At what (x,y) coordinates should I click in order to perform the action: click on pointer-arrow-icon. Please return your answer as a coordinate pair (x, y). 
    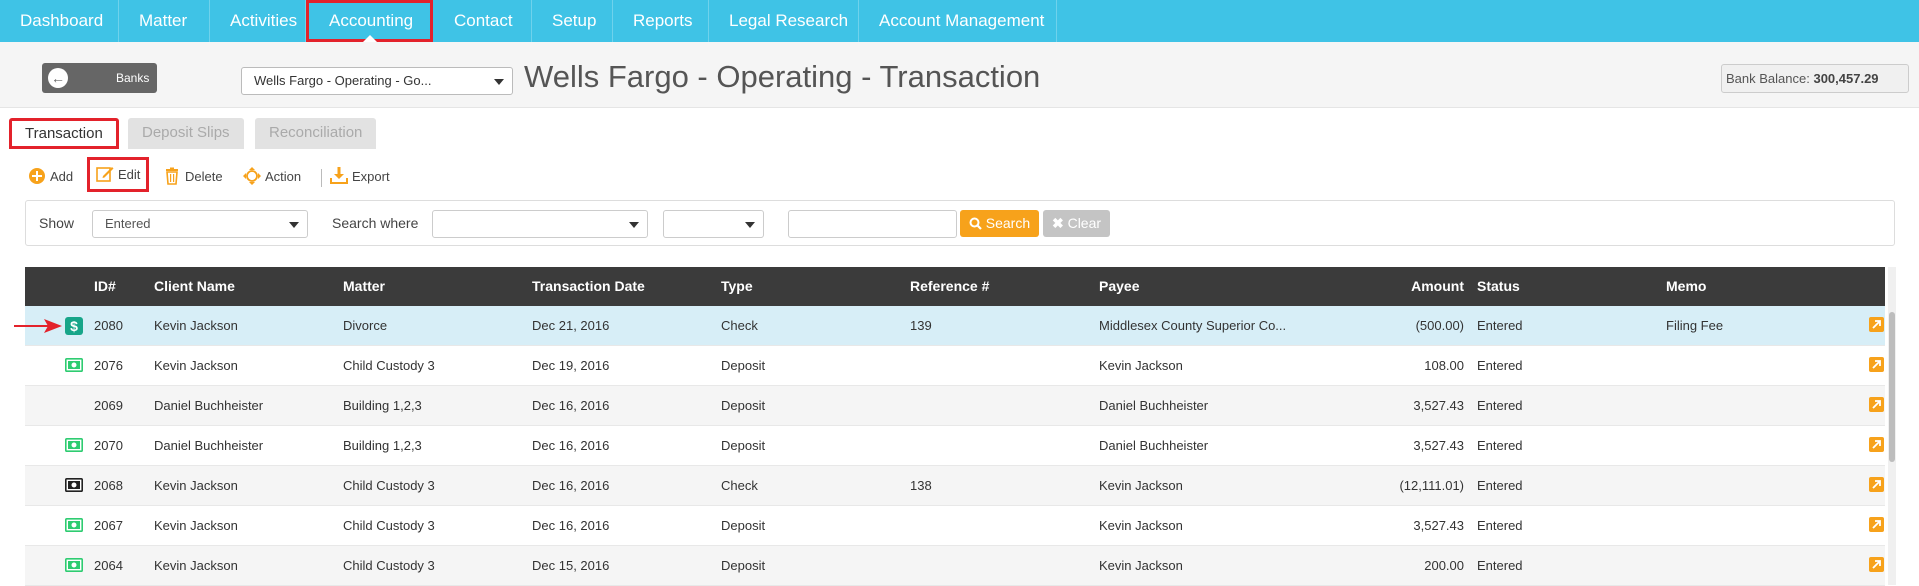
    Looking at the image, I should click on (38, 326).